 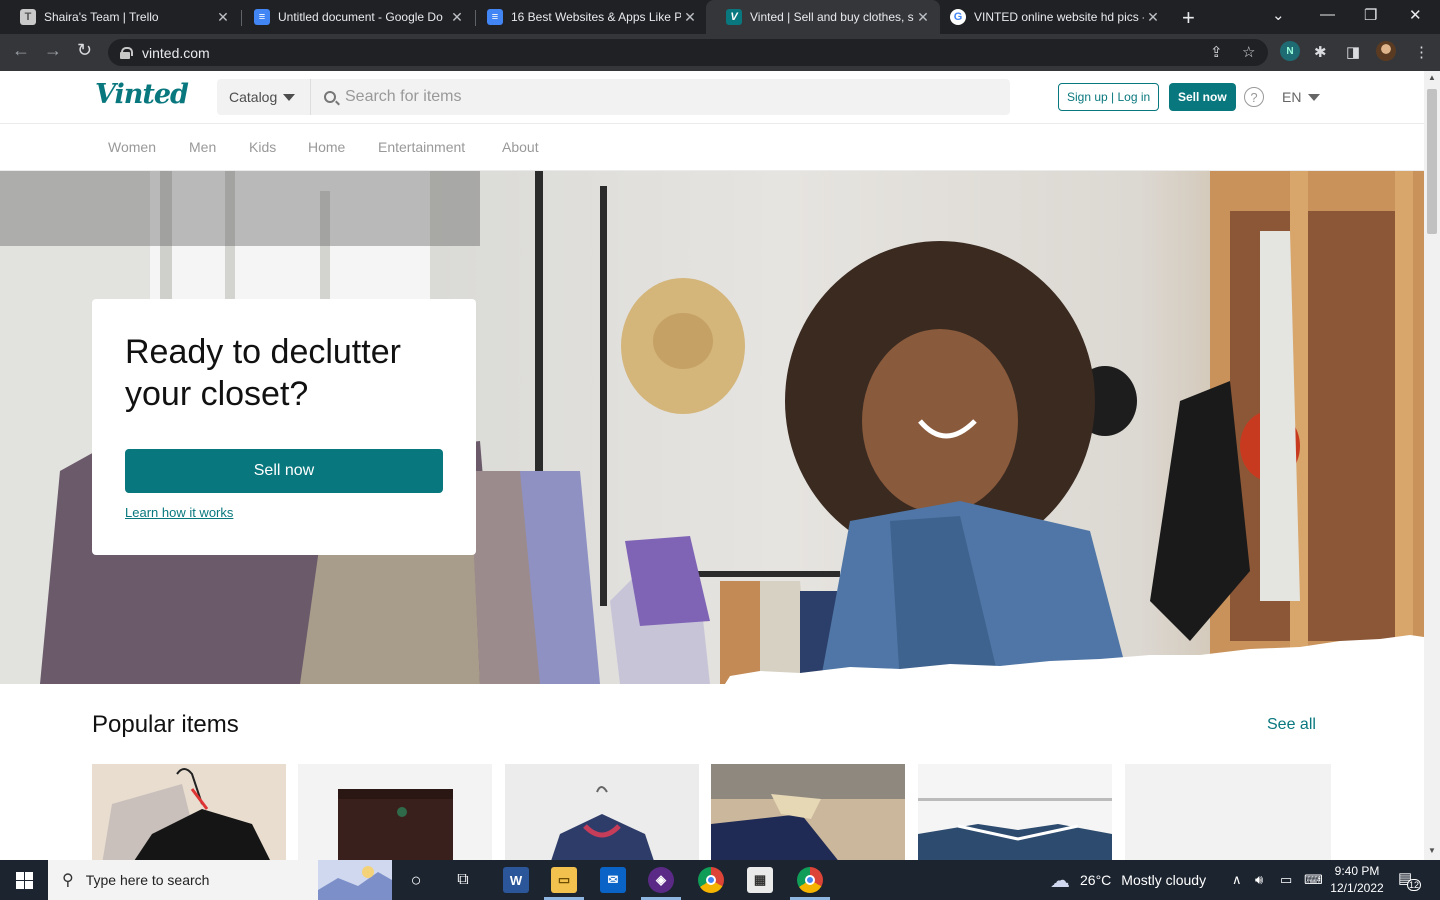 What do you see at coordinates (1216, 52) in the screenshot?
I see `share-icon: ⇪` at bounding box center [1216, 52].